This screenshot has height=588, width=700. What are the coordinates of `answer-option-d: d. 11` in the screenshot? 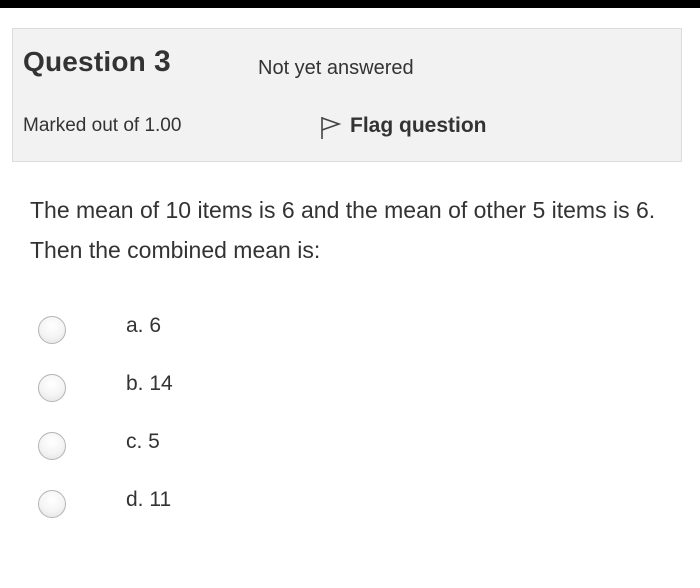 It's located at (238, 507).